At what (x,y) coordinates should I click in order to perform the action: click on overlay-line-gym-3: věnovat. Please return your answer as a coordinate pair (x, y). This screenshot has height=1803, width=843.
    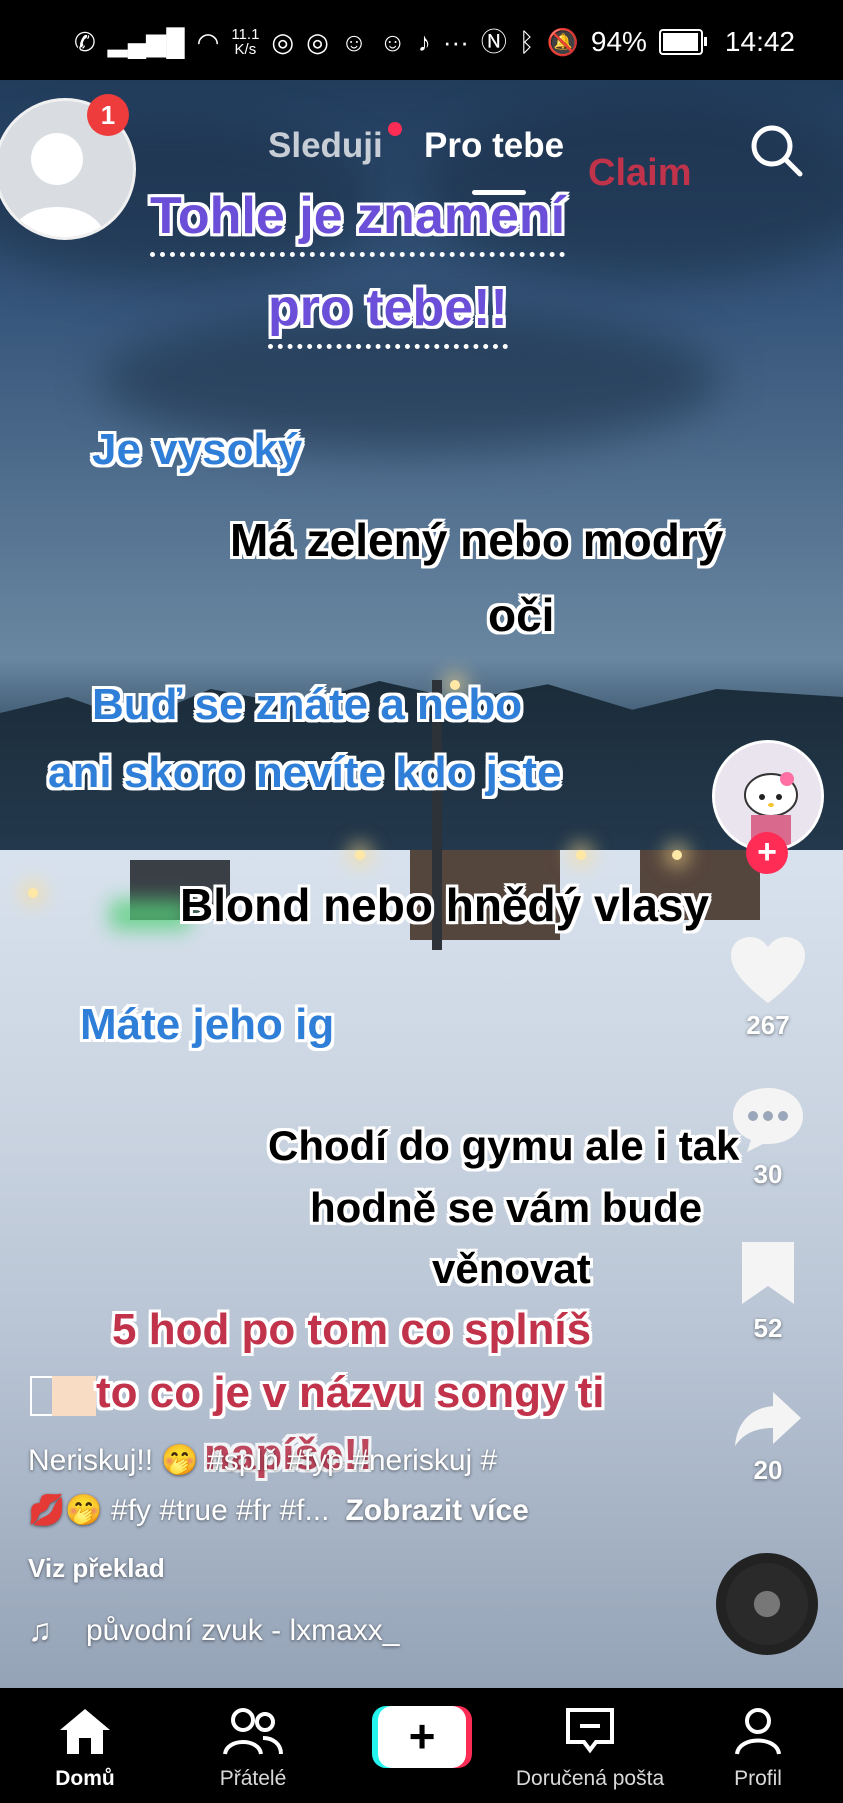
    Looking at the image, I should click on (511, 1268).